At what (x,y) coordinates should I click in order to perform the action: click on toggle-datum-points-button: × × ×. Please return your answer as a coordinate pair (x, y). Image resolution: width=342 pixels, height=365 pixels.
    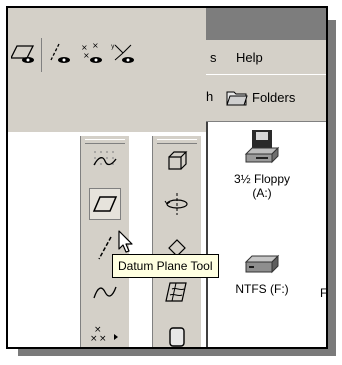
    Looking at the image, I should click on (92, 54).